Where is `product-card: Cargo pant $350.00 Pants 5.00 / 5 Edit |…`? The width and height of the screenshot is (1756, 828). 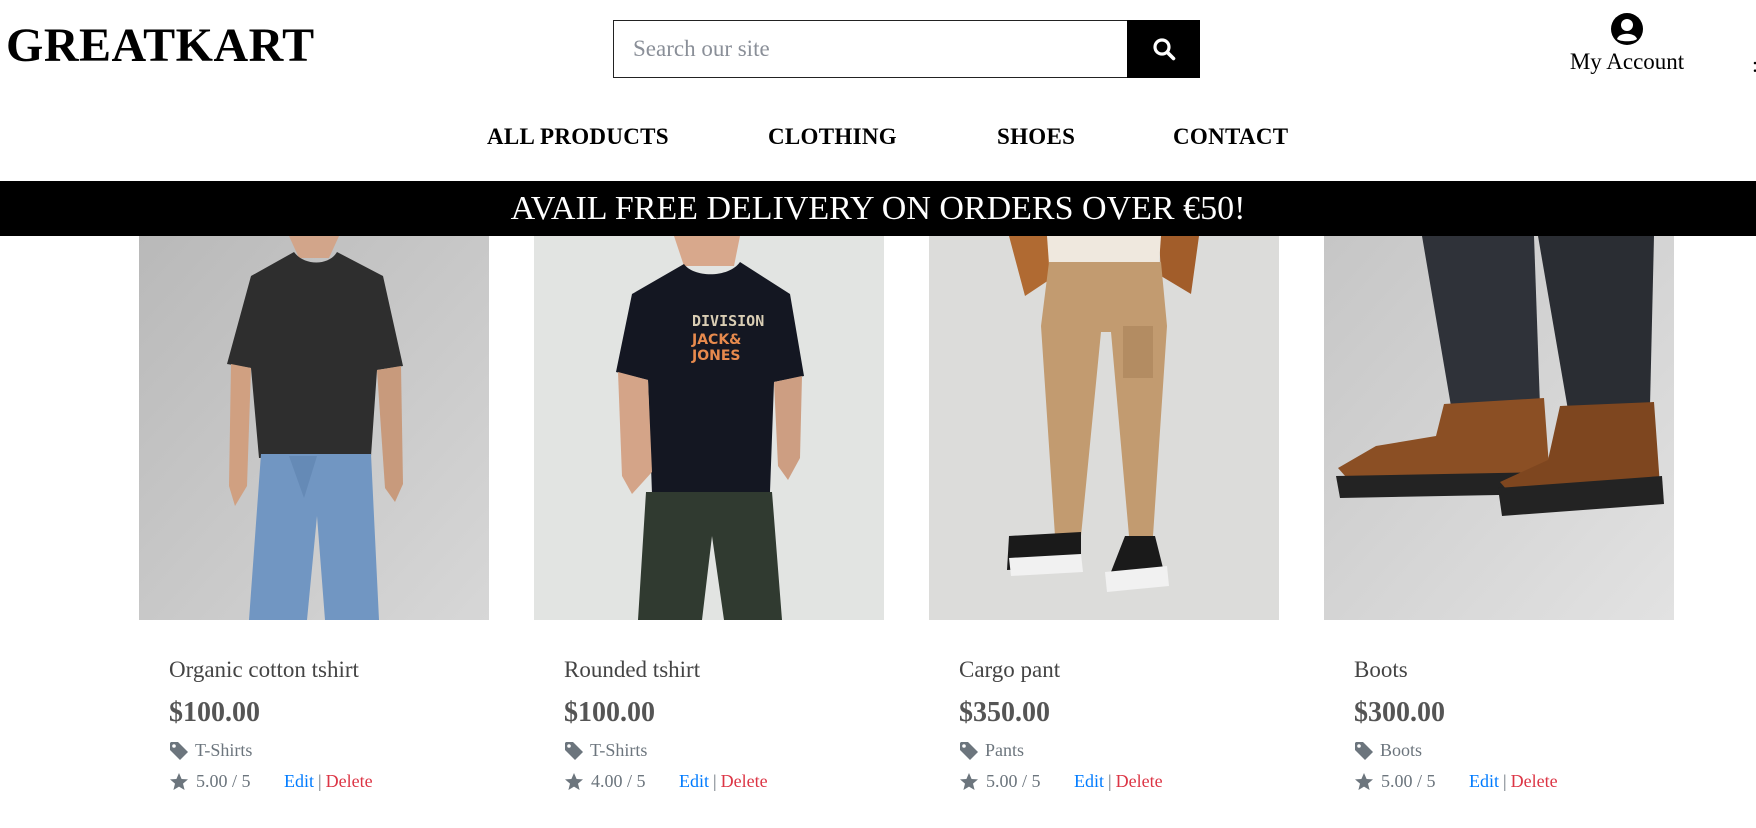
product-card: Cargo pant $350.00 Pants 5.00 / 5 Edit |… is located at coordinates (1104, 514).